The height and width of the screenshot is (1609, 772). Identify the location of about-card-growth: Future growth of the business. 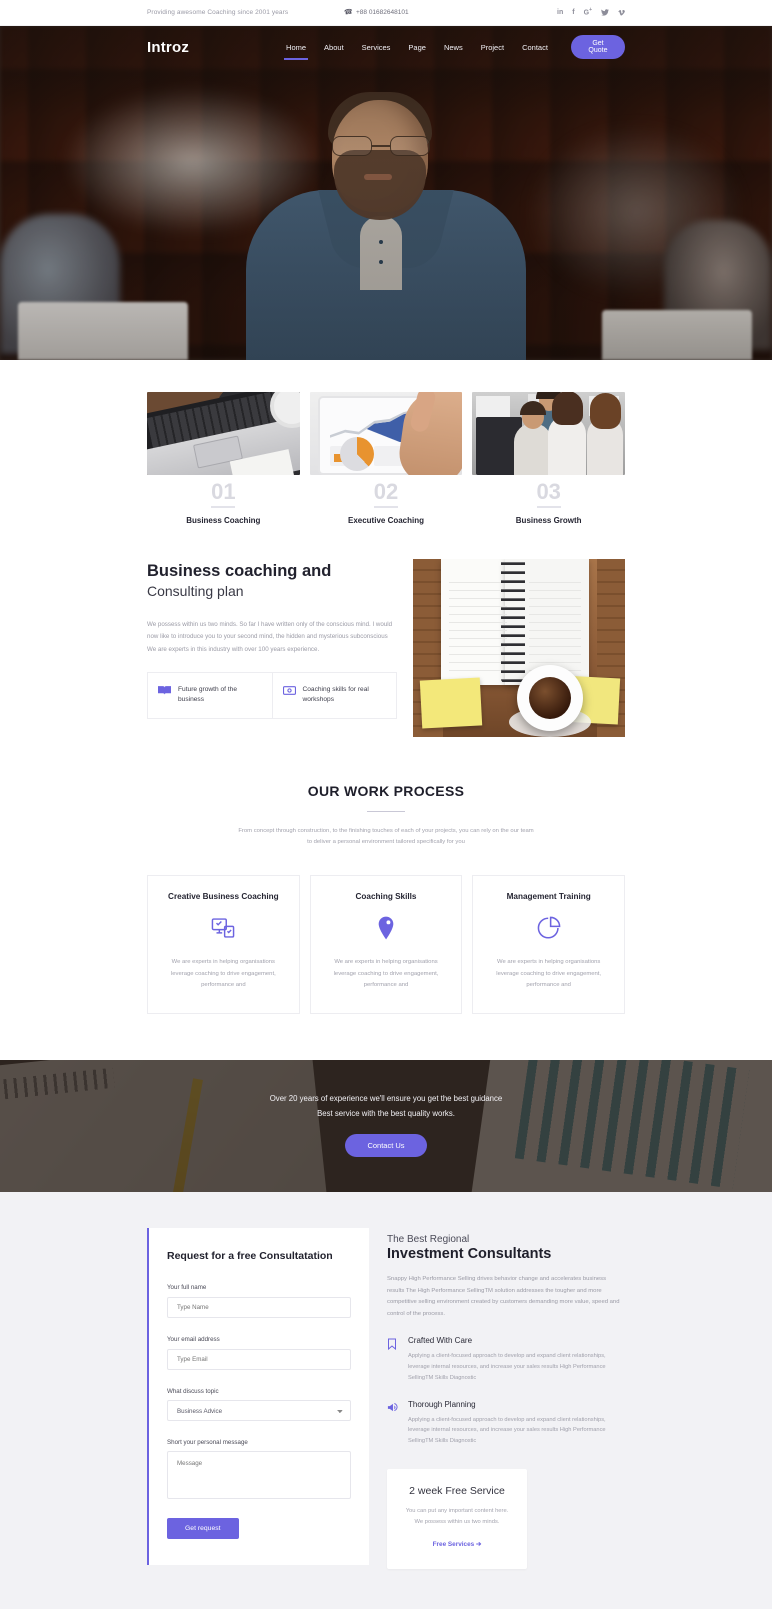
(210, 696).